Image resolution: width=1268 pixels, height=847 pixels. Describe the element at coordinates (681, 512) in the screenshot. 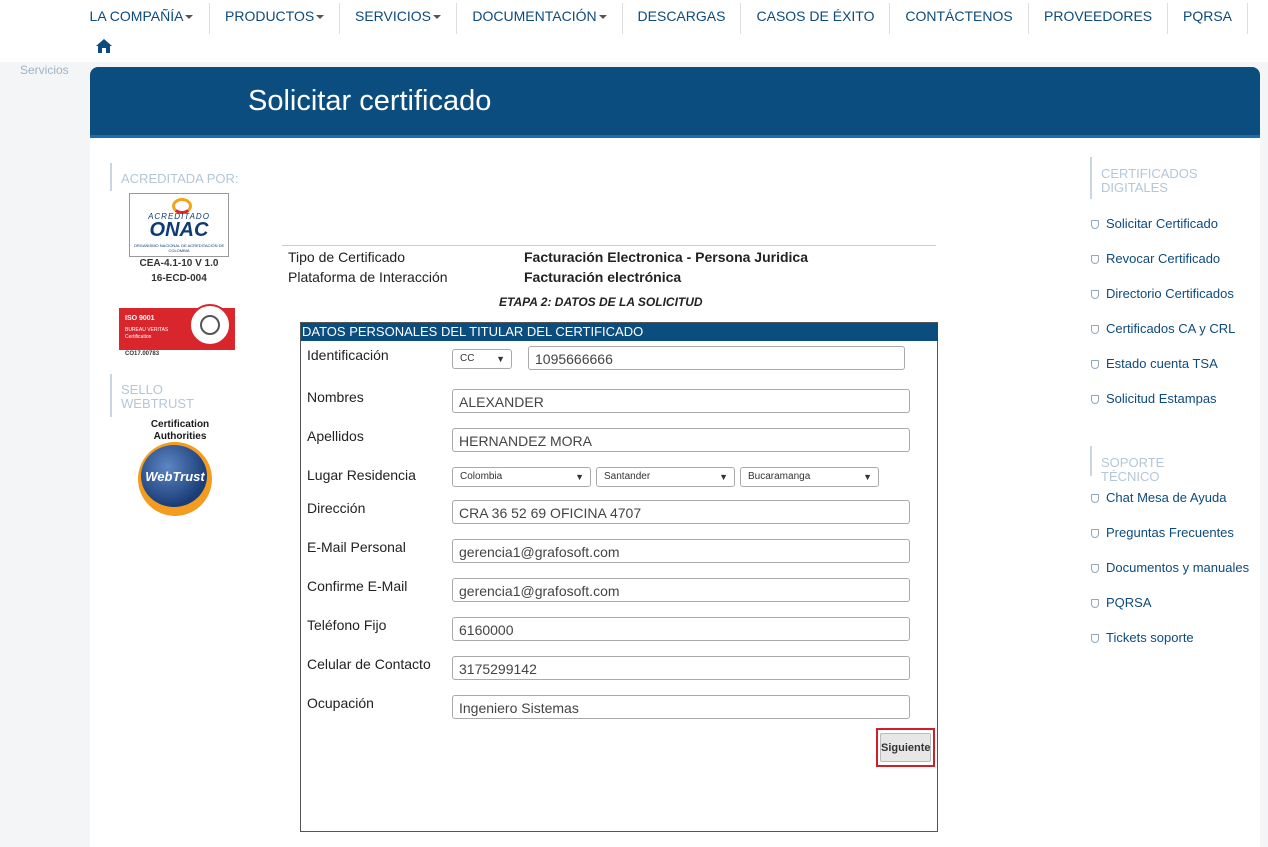

I see `direccion-input: CRA 36 52 69 OFICINA 4707` at that location.